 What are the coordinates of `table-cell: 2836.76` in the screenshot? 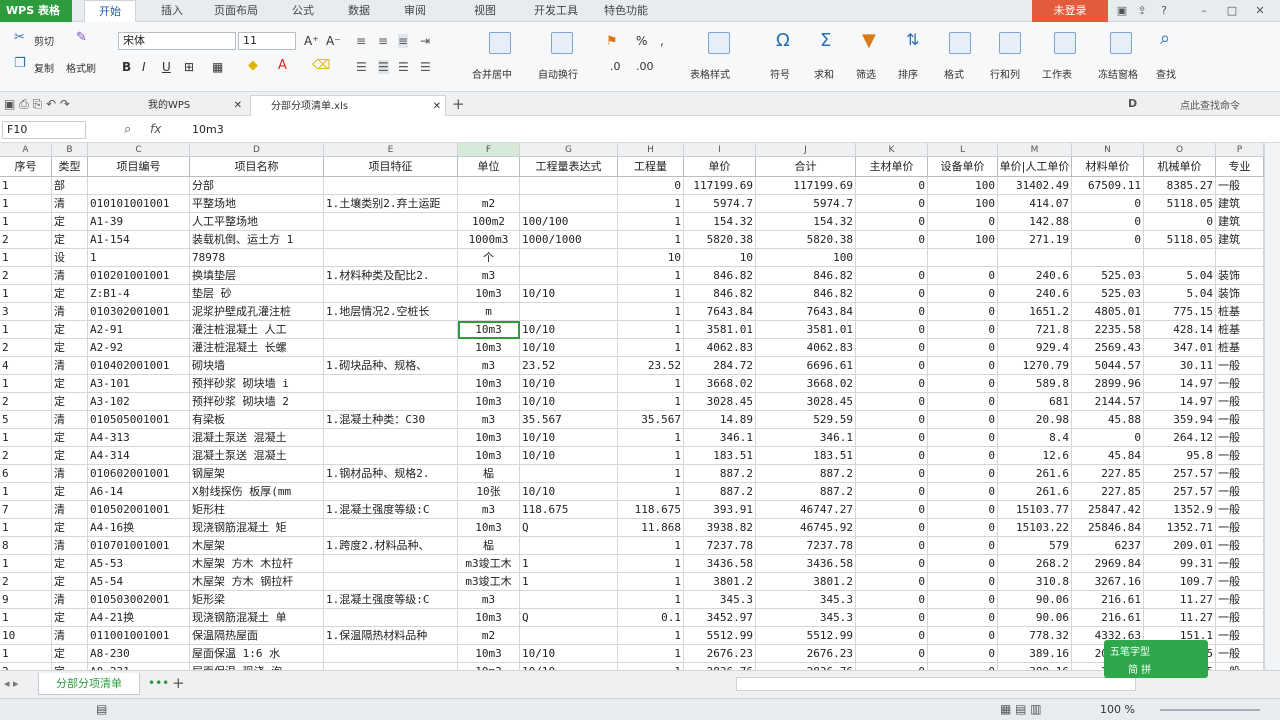 It's located at (806, 666).